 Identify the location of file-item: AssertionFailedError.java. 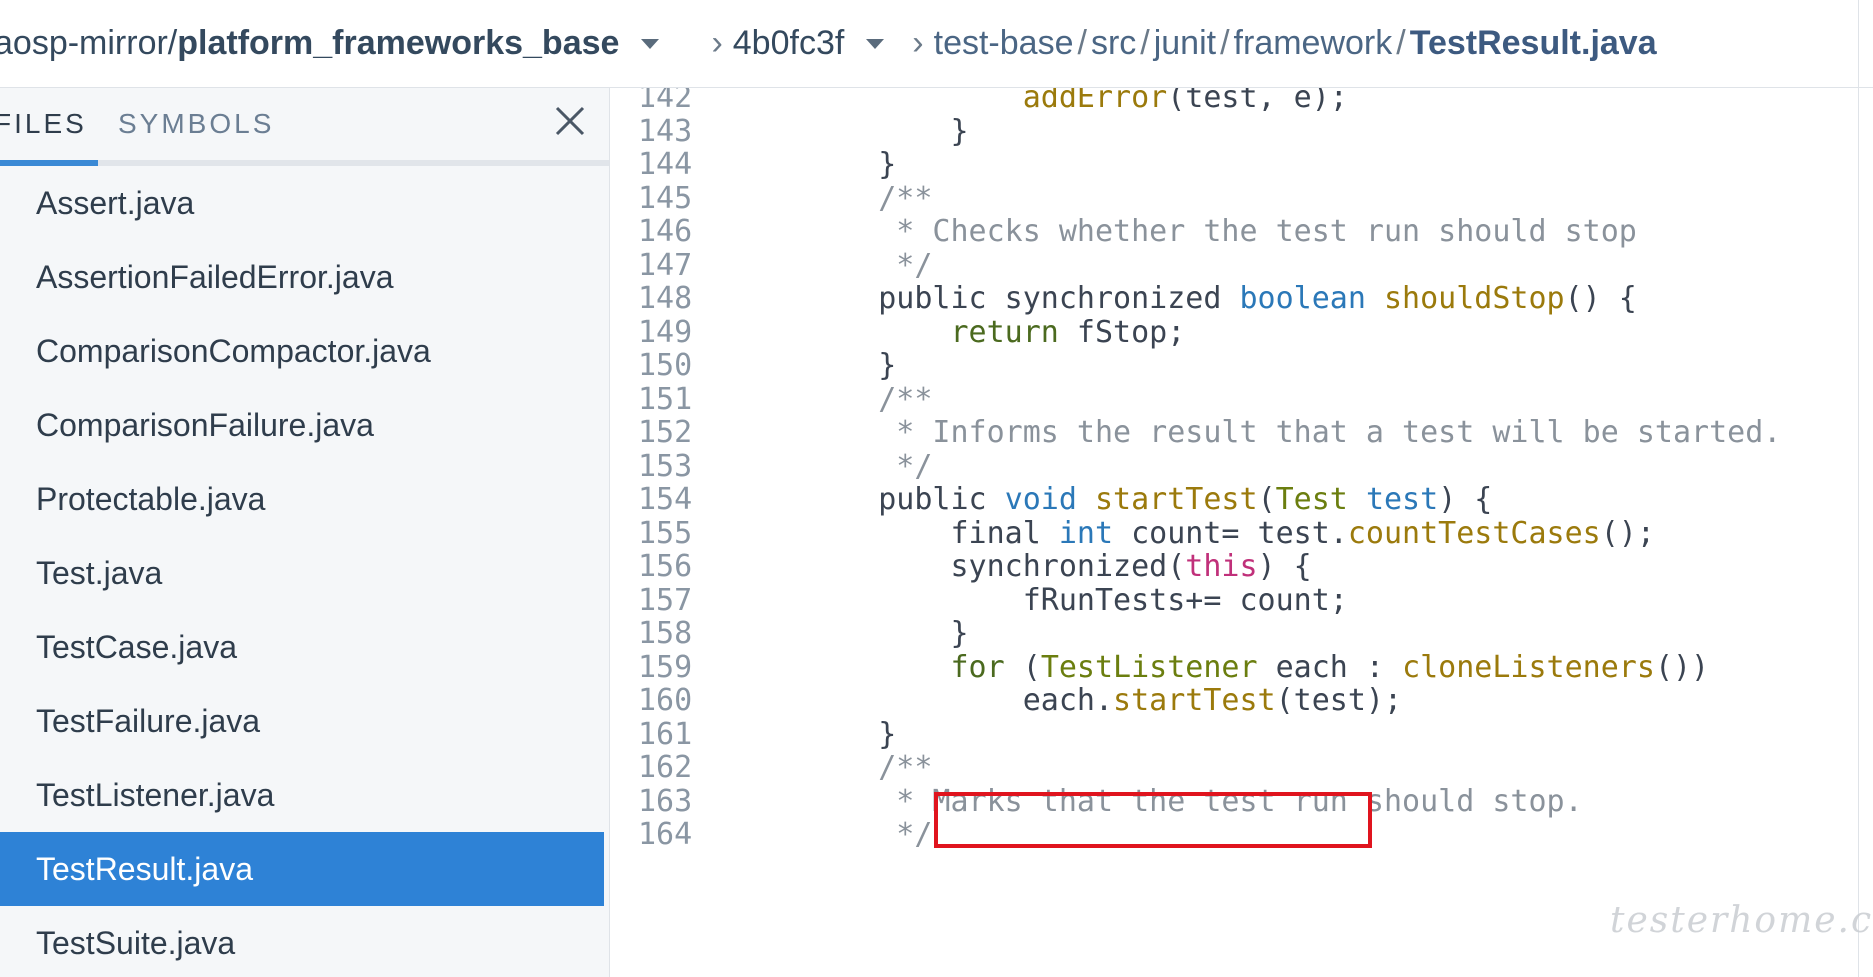
(302, 277).